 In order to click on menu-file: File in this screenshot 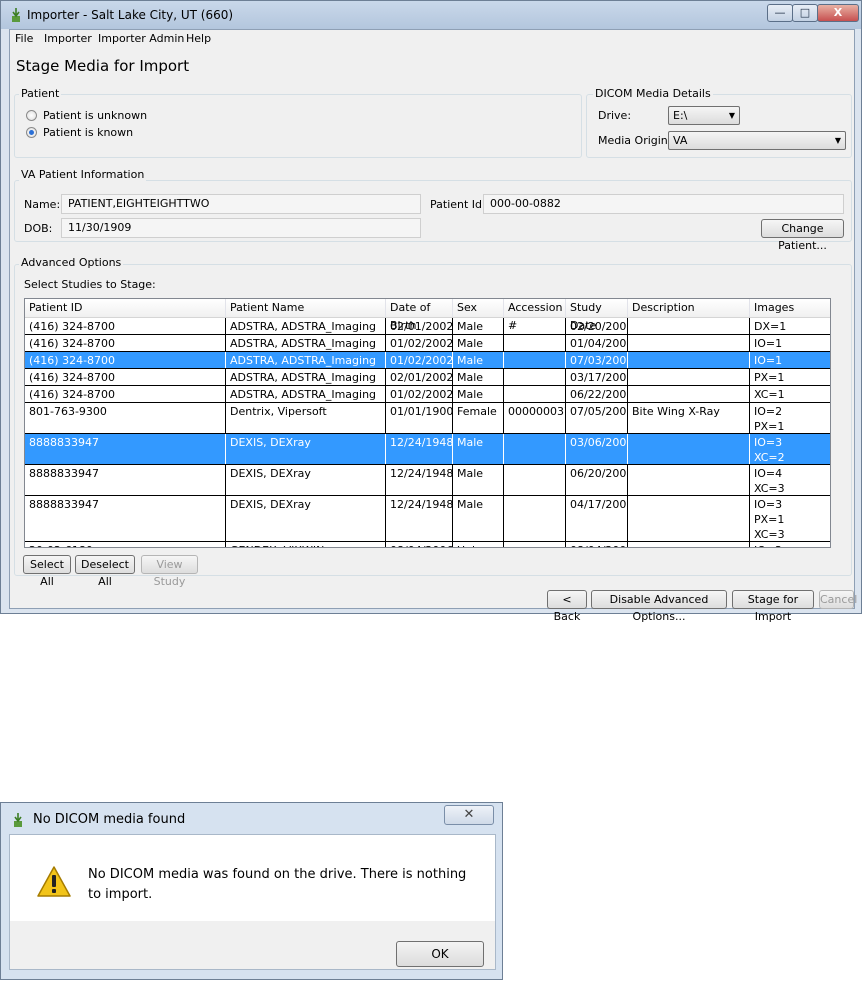, I will do `click(24, 38)`.